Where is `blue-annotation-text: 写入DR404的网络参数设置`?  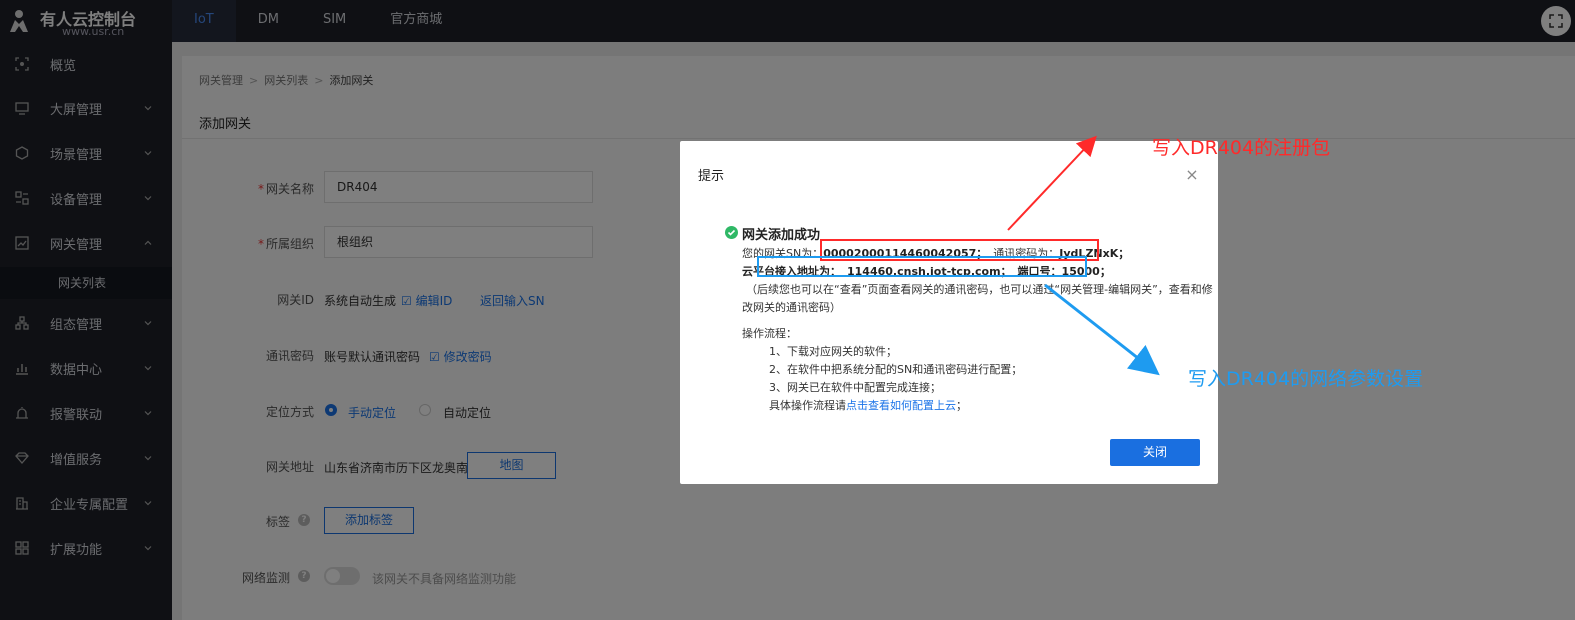
blue-annotation-text: 写入DR404的网络参数设置 is located at coordinates (1306, 379).